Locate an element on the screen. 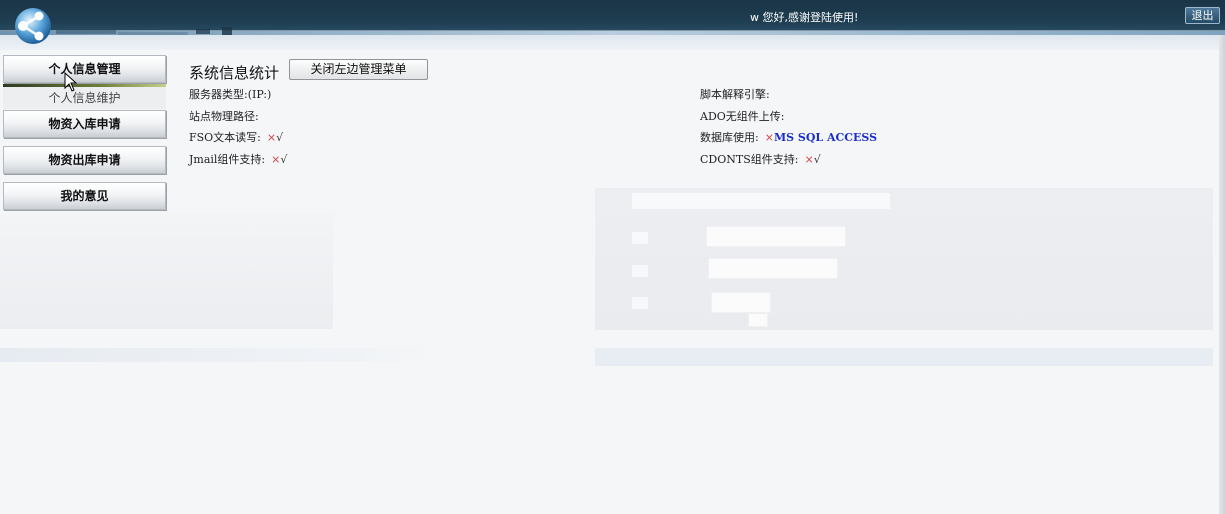 The width and height of the screenshot is (1225, 514). top-header: w 您好,感谢登陆使用! 退出 is located at coordinates (612, 25).